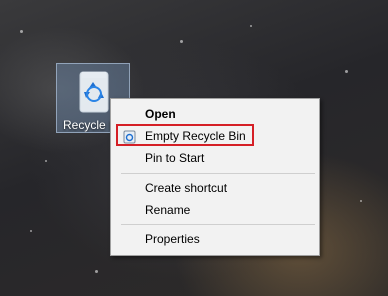  I want to click on menu-item-label: Rename, so click(168, 210).